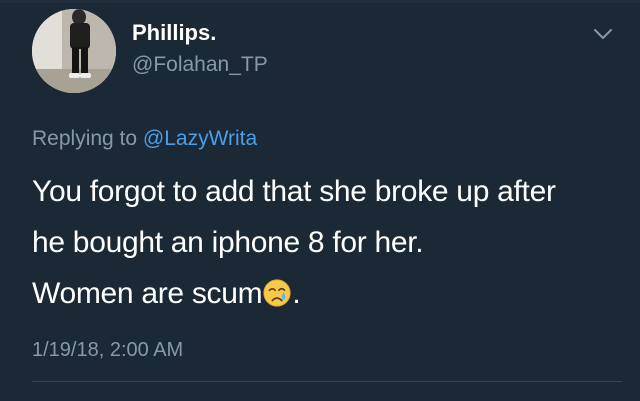 The width and height of the screenshot is (640, 401). Describe the element at coordinates (320, 1) in the screenshot. I see `top-edge` at that location.